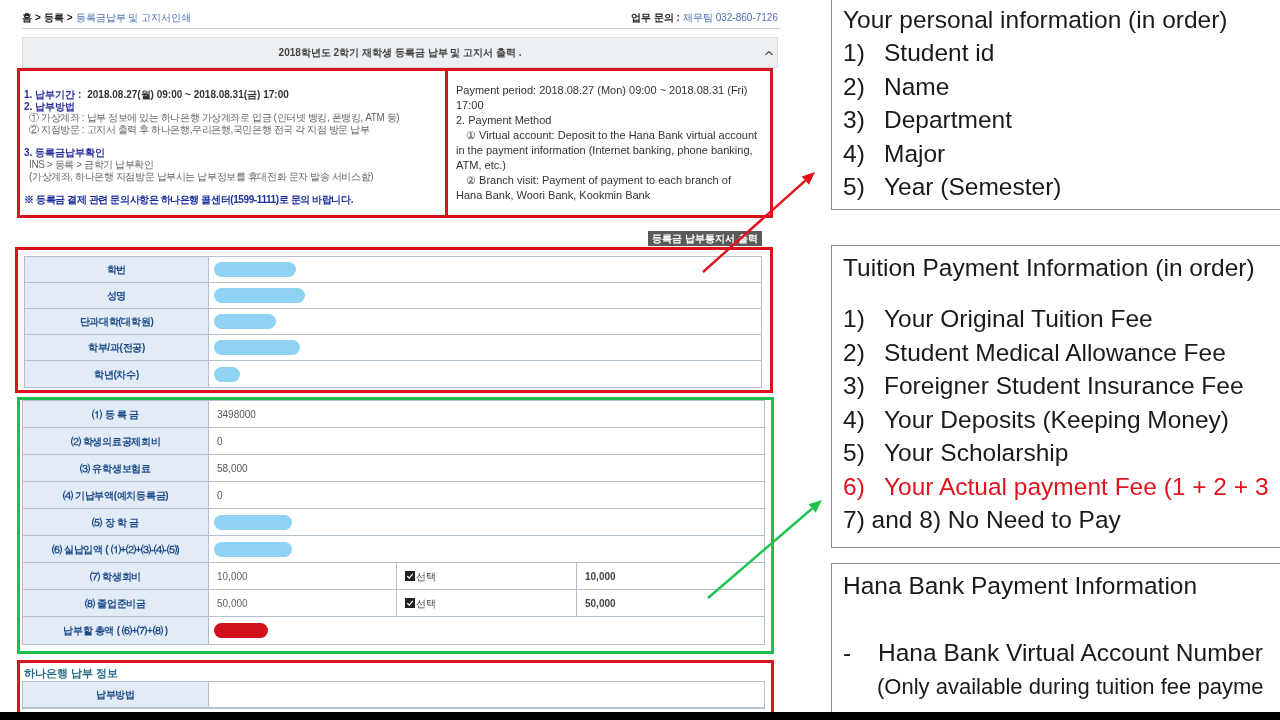 This screenshot has width=1280, height=720. What do you see at coordinates (982, 520) in the screenshot?
I see `note-item: 7) and 8) No Need to Pay` at bounding box center [982, 520].